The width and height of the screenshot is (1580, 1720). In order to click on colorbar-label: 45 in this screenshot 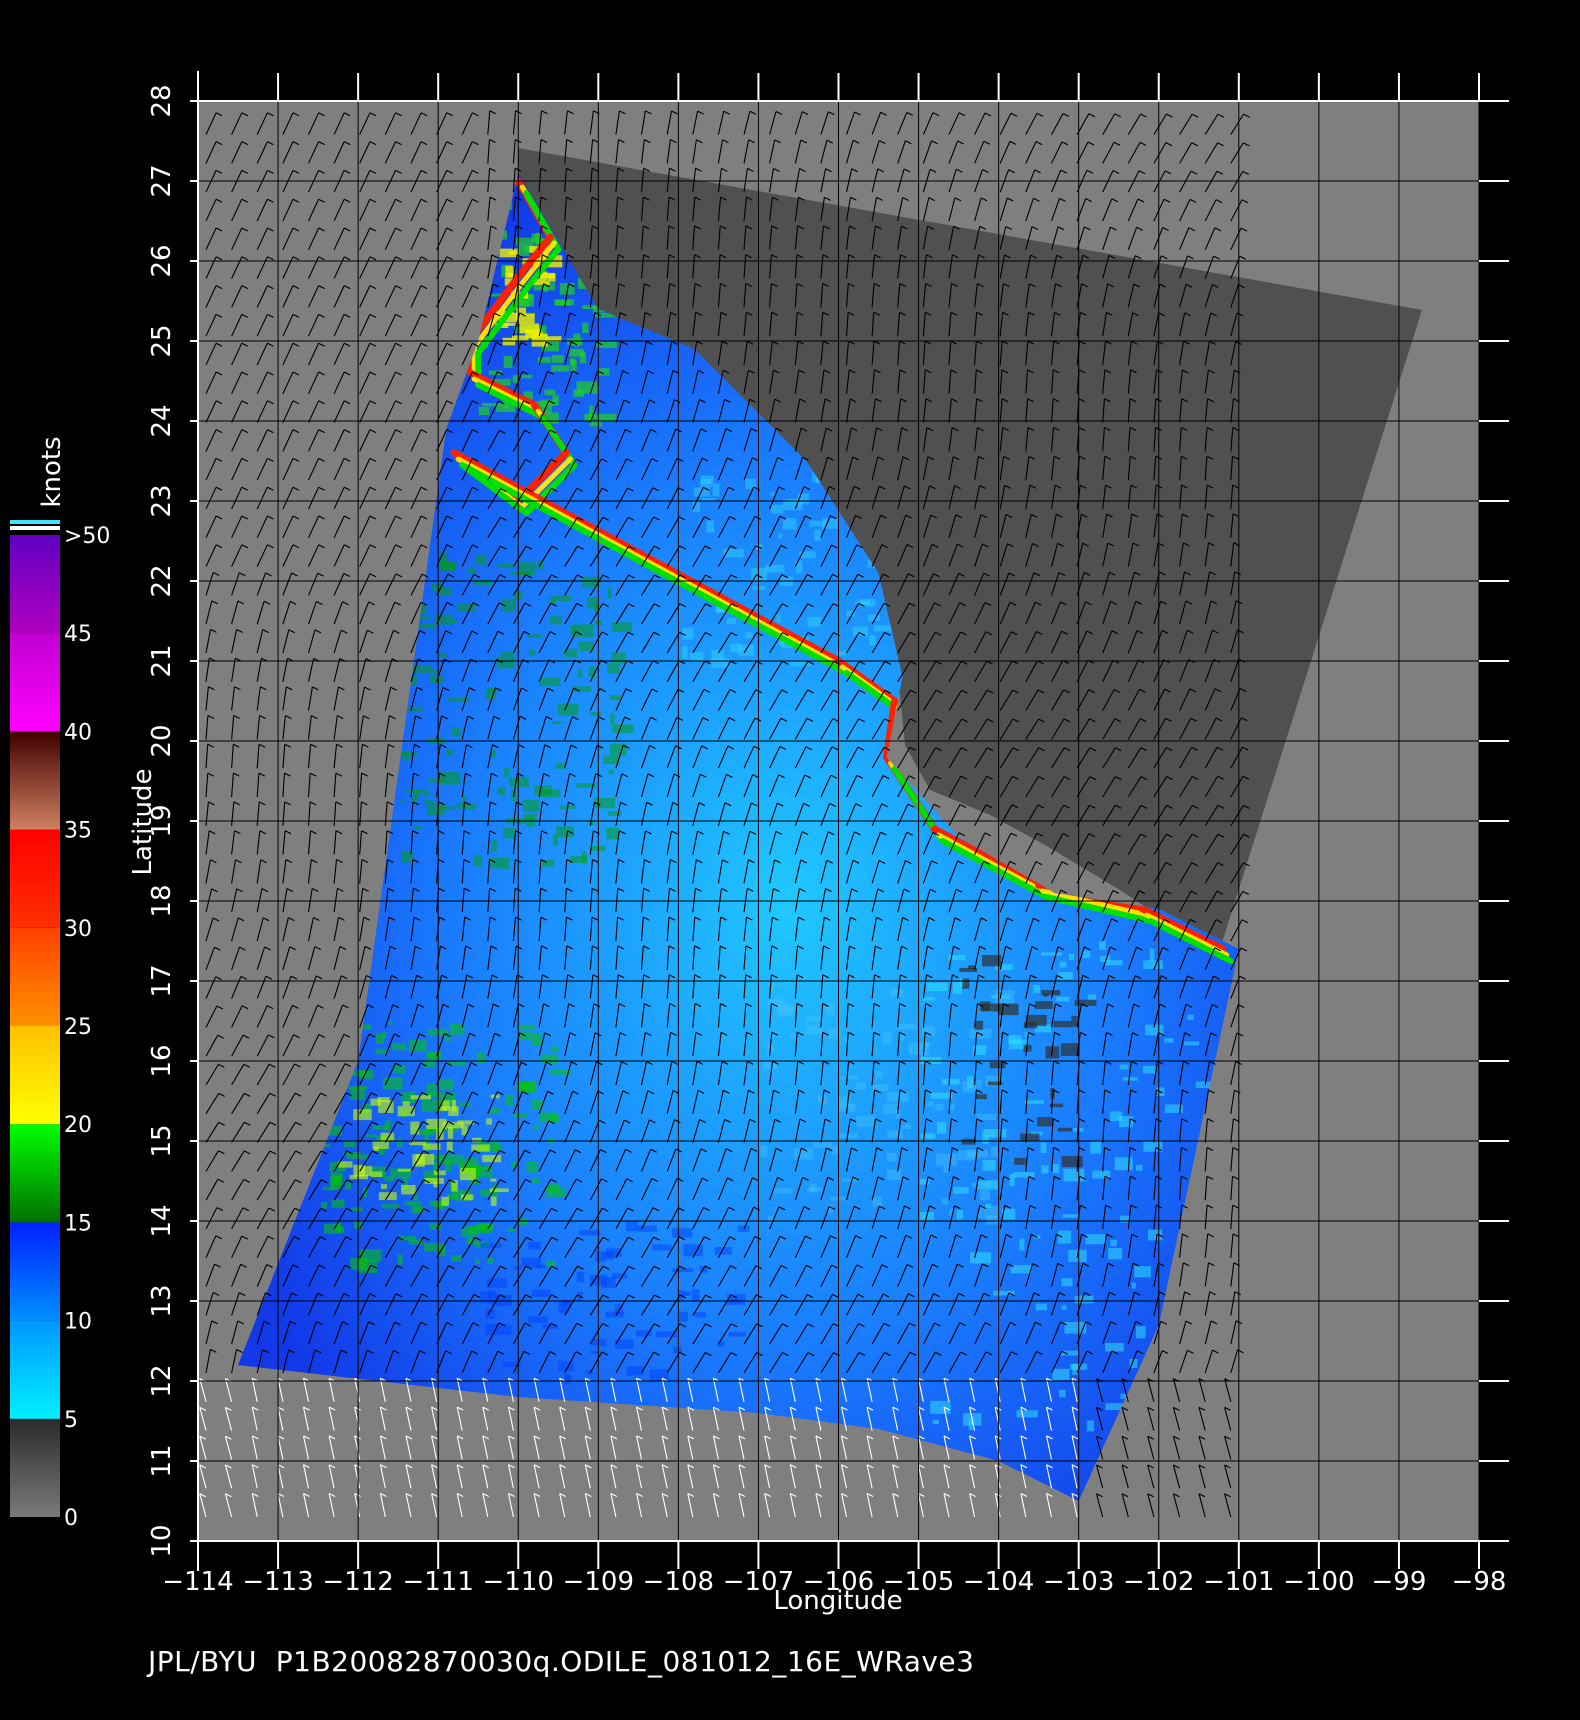, I will do `click(78, 634)`.